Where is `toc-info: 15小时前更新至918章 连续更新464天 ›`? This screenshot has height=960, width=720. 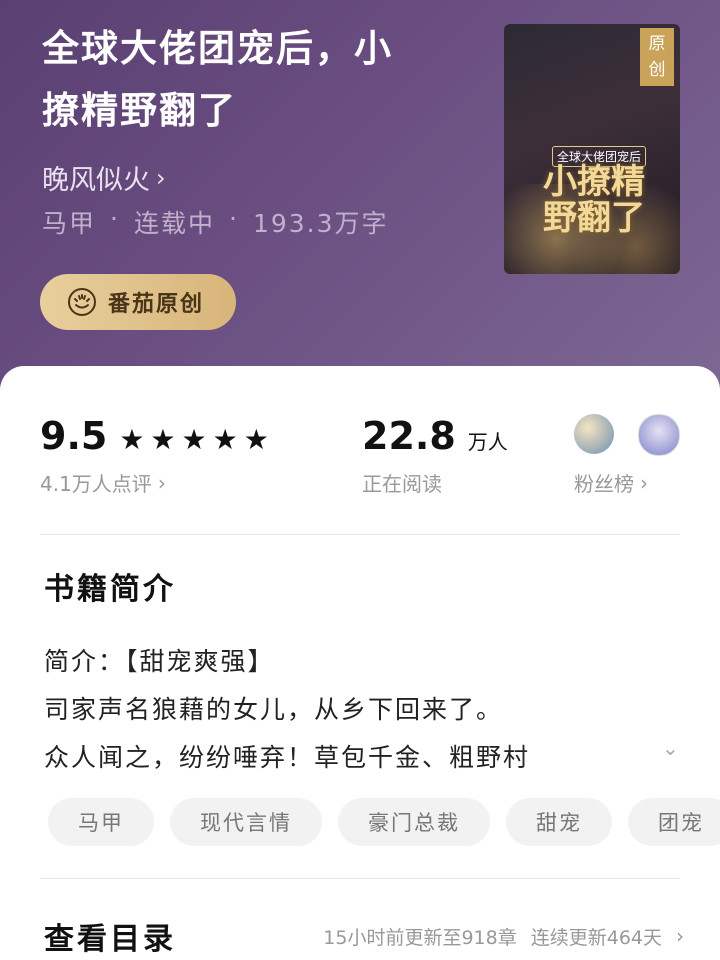
toc-info: 15小时前更新至918章 连续更新464天 › is located at coordinates (503, 936).